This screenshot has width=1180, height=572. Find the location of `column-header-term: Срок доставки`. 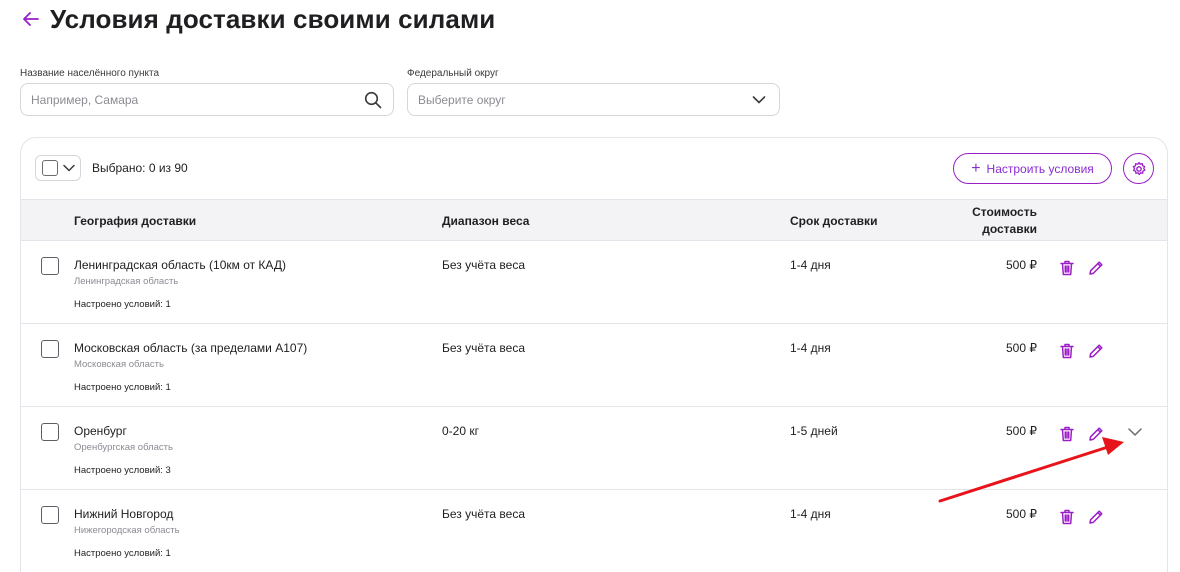

column-header-term: Срок доставки is located at coordinates (833, 221).